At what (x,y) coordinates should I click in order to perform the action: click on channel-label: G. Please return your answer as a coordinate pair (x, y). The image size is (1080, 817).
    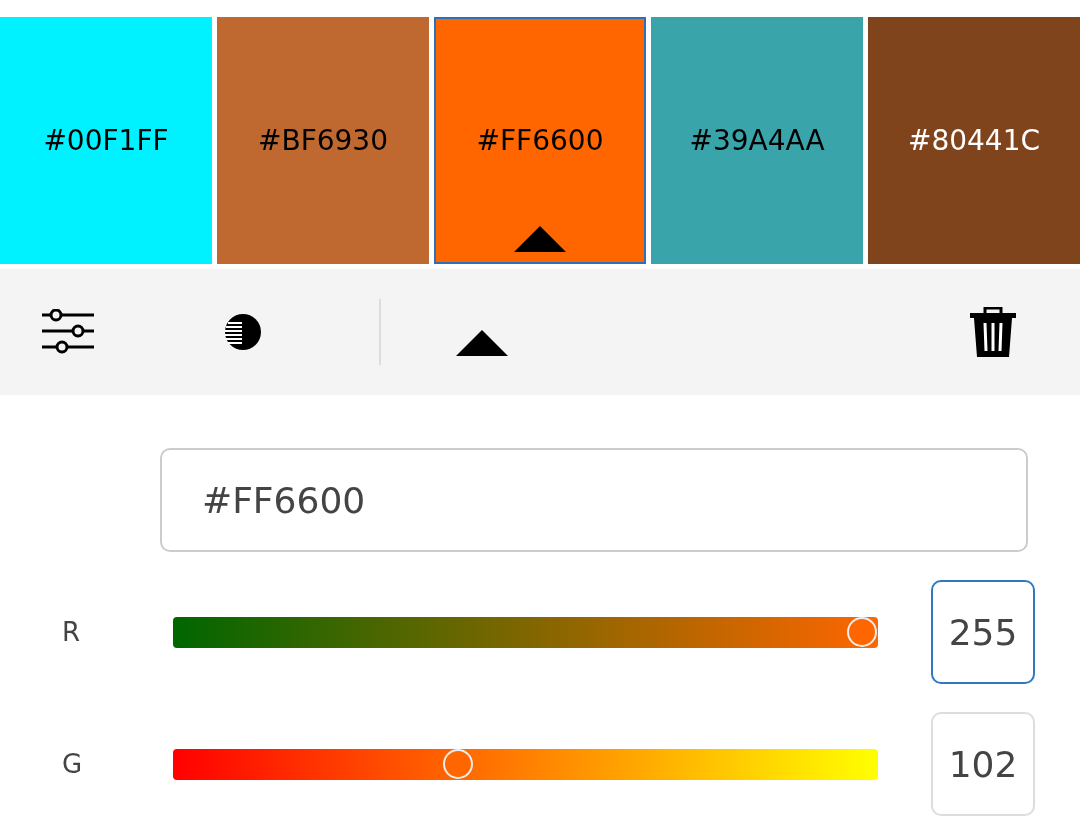
    Looking at the image, I should click on (72, 764).